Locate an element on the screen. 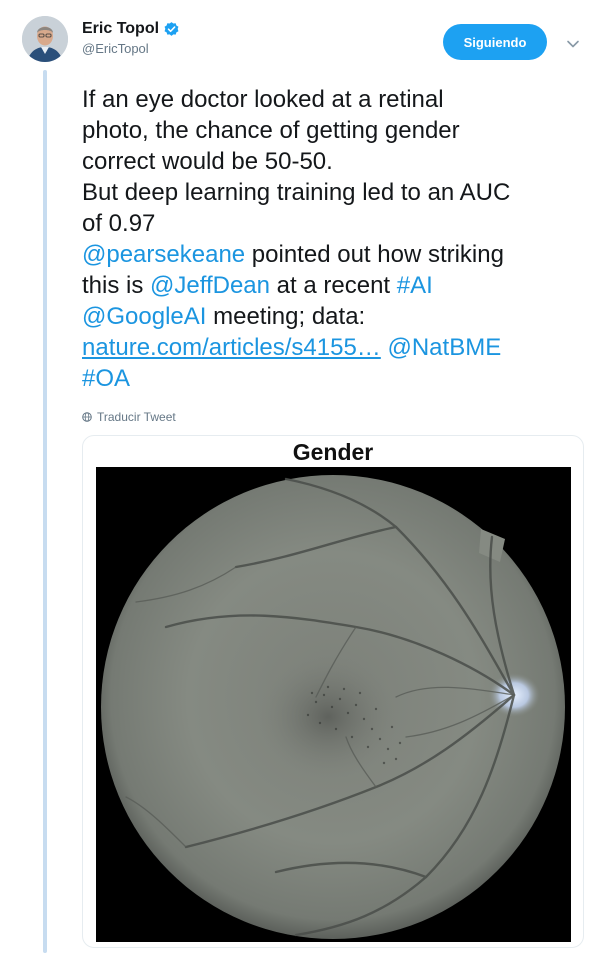 The image size is (601, 953). translate-tweet-label: Traducir Tweet is located at coordinates (136, 417).